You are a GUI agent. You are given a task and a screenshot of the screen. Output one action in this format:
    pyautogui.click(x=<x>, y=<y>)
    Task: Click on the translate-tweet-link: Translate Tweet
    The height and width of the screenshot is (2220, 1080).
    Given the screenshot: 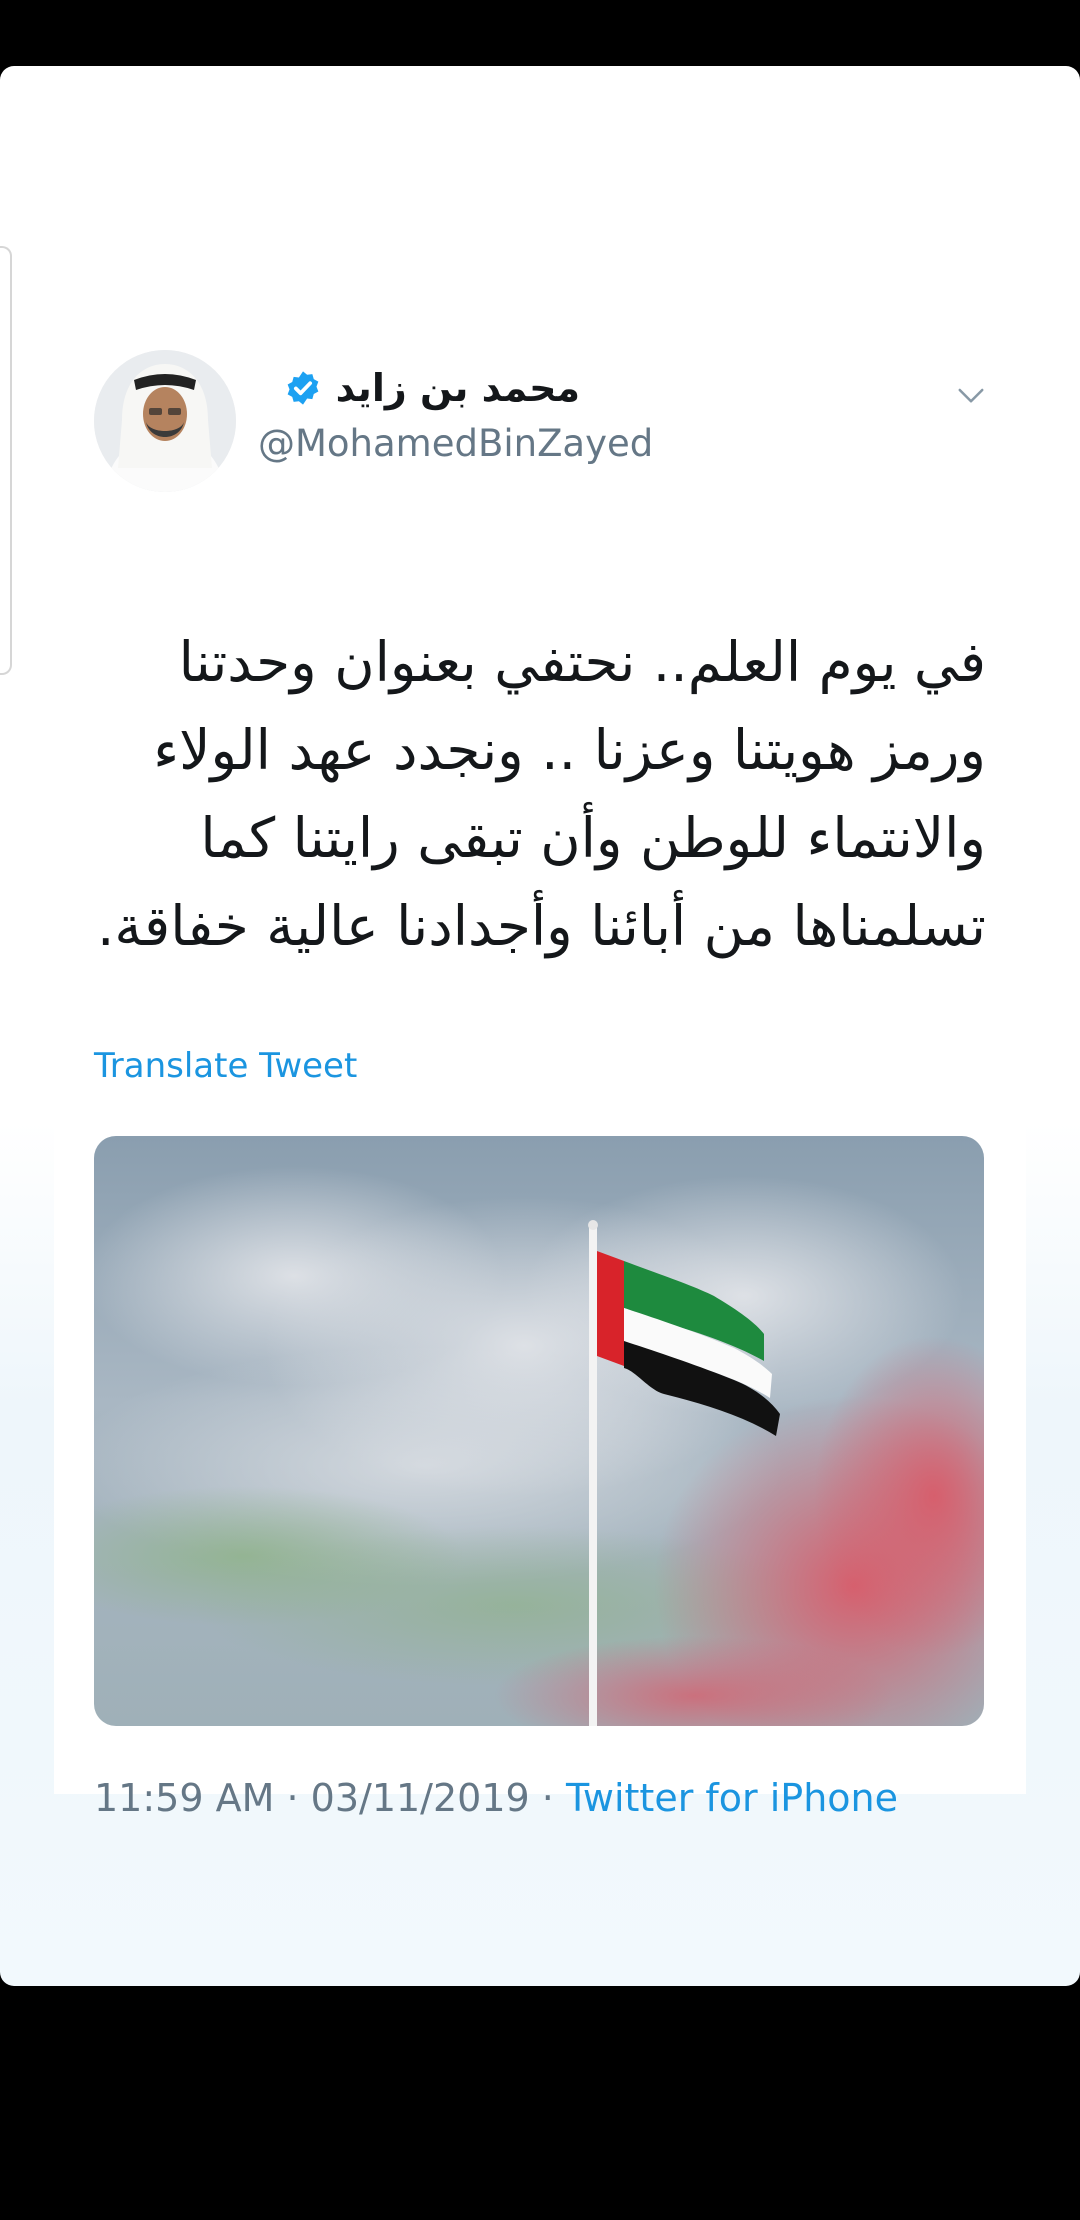 What is the action you would take?
    pyautogui.click(x=225, y=1066)
    